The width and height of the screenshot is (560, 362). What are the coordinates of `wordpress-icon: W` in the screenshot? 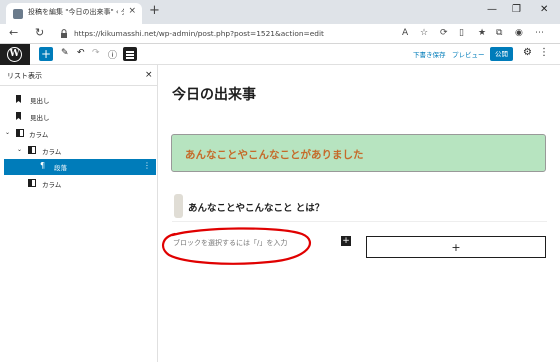 It's located at (14, 54).